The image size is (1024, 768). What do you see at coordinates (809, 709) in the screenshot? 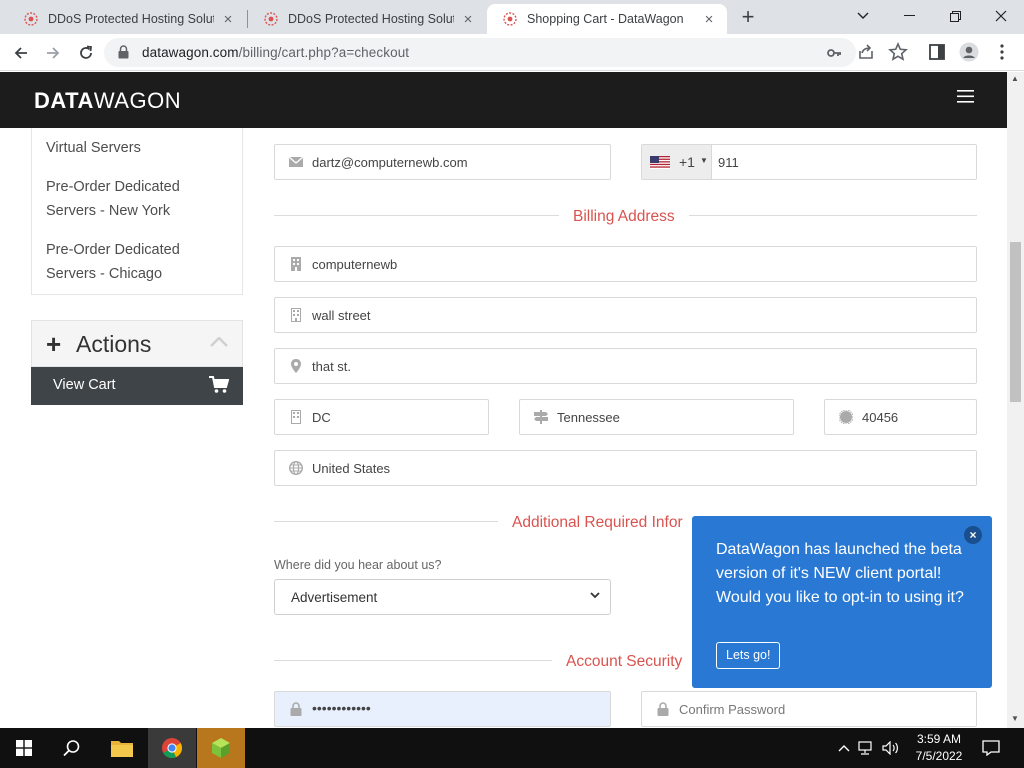
I see `confirm-password-field: Confirm Password` at bounding box center [809, 709].